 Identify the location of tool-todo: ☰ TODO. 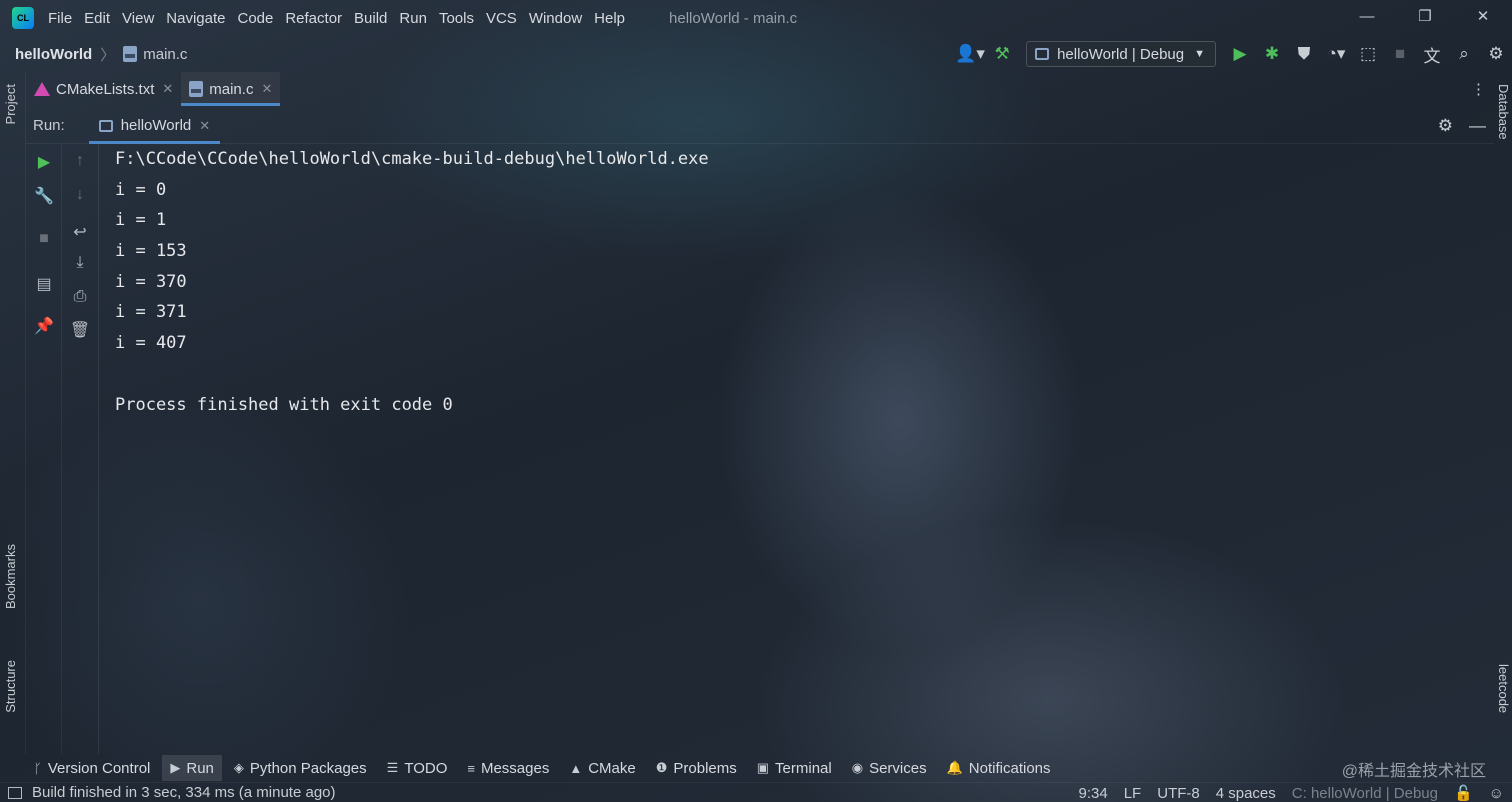
(417, 768).